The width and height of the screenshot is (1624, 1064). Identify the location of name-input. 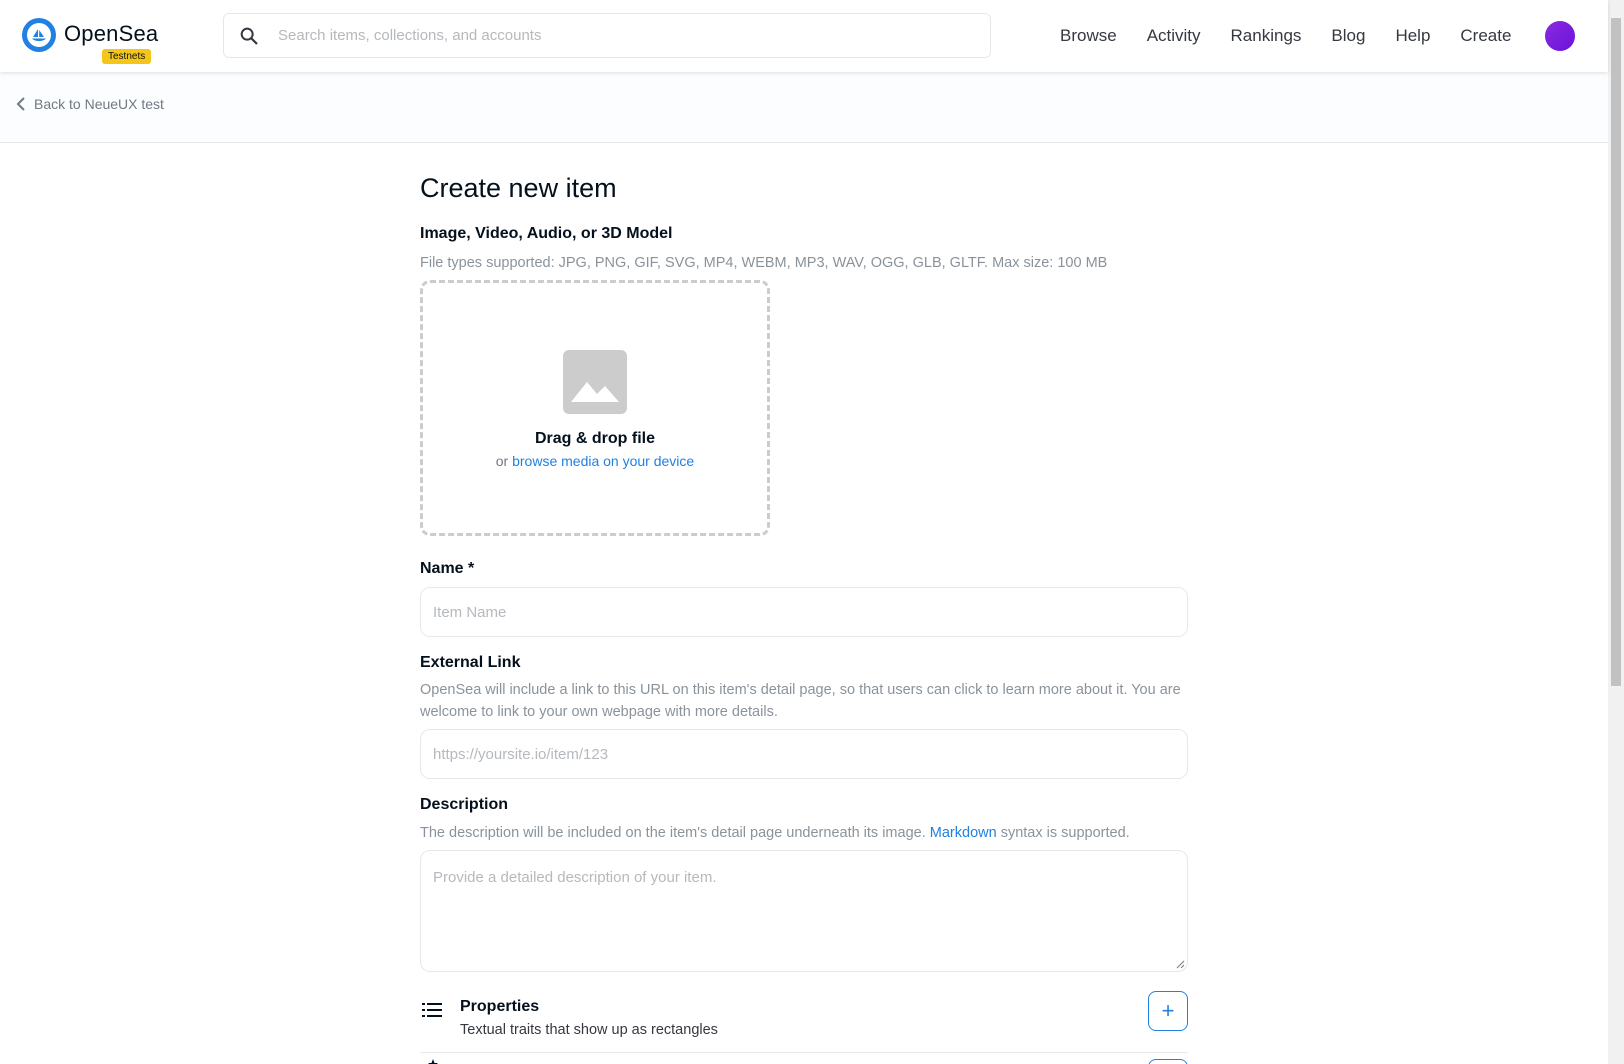
(804, 612).